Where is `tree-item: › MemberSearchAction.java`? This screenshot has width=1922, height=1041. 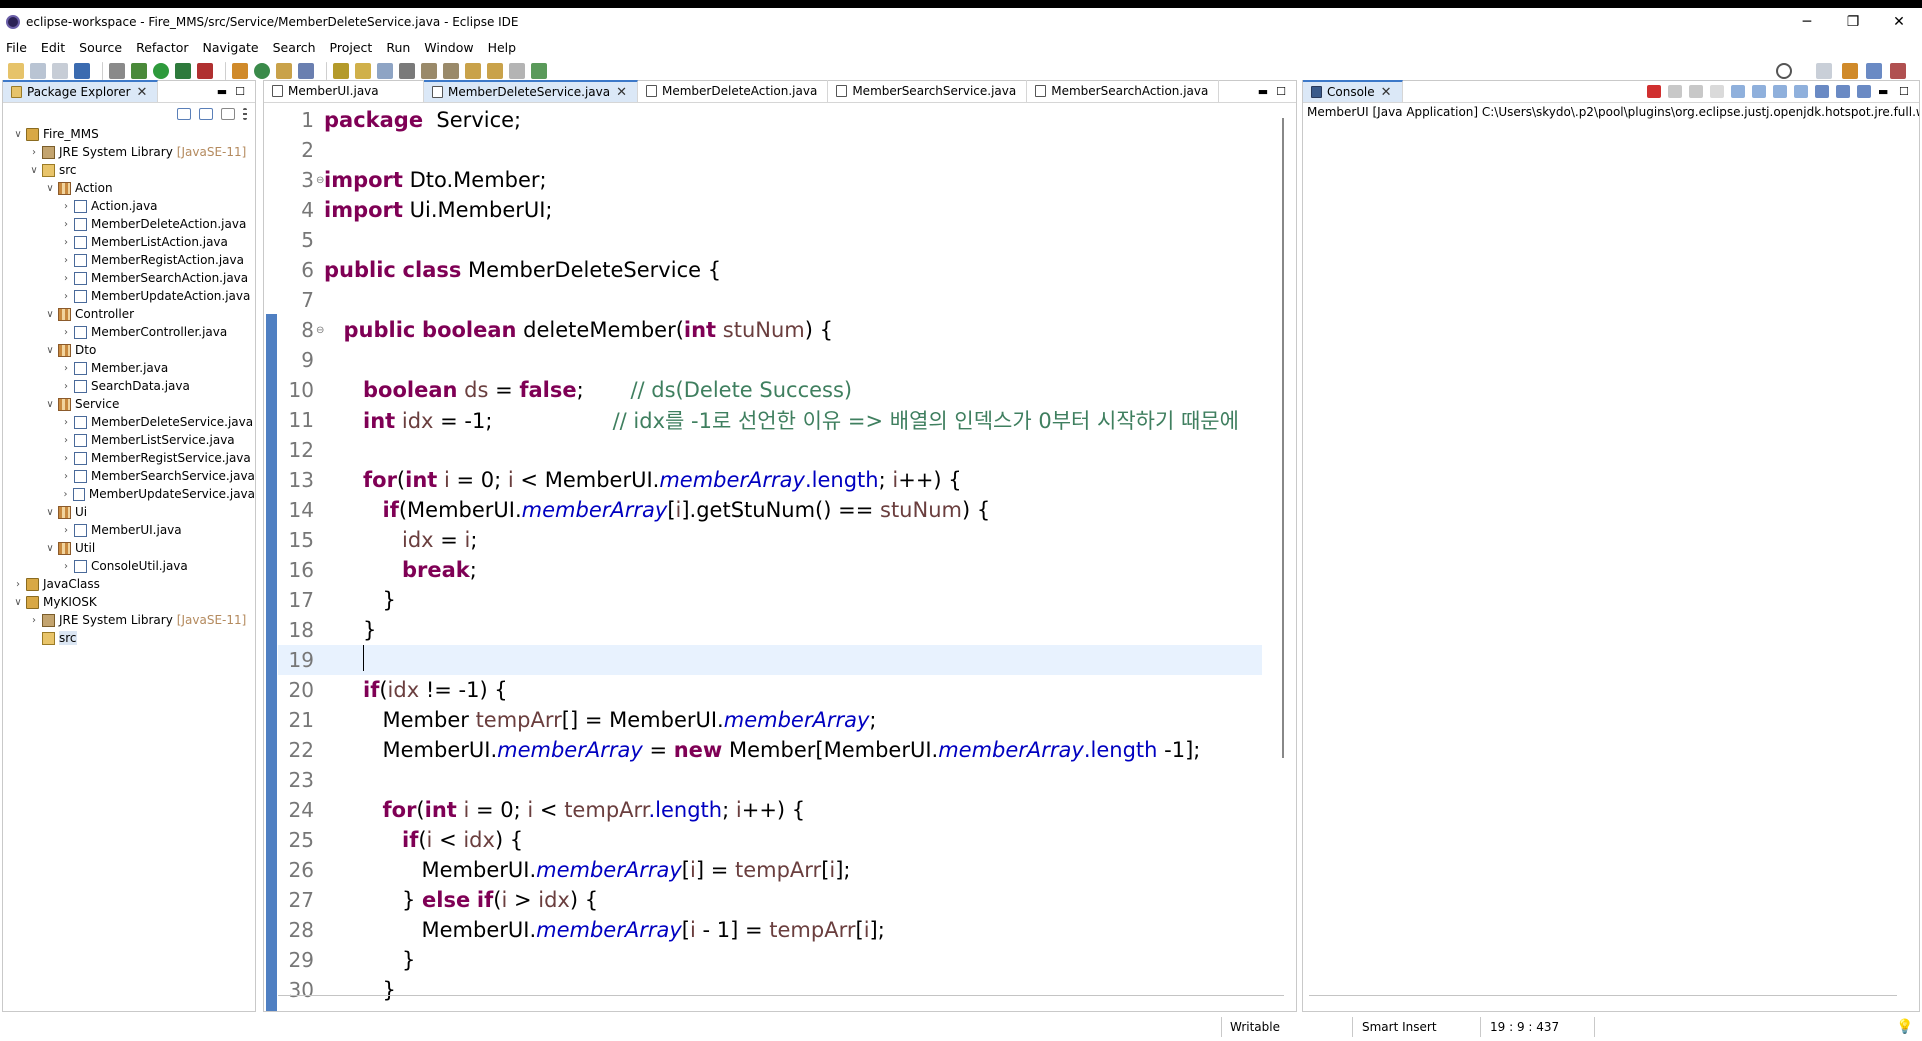 tree-item: › MemberSearchAction.java is located at coordinates (129, 278).